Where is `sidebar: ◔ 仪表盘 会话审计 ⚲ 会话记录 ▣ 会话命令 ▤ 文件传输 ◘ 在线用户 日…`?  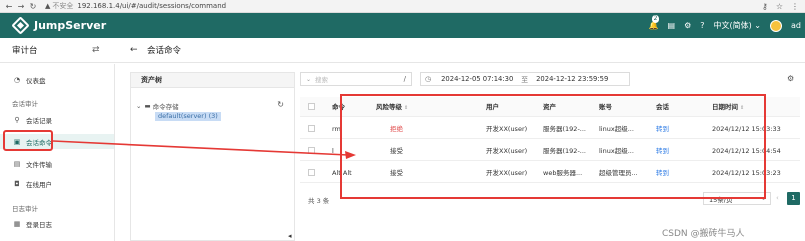 sidebar: ◔ 仪表盘 会话审计 ⚲ 会话记录 ▣ 会话命令 ▤ 文件传输 ◘ 在线用户 日… is located at coordinates (57, 152).